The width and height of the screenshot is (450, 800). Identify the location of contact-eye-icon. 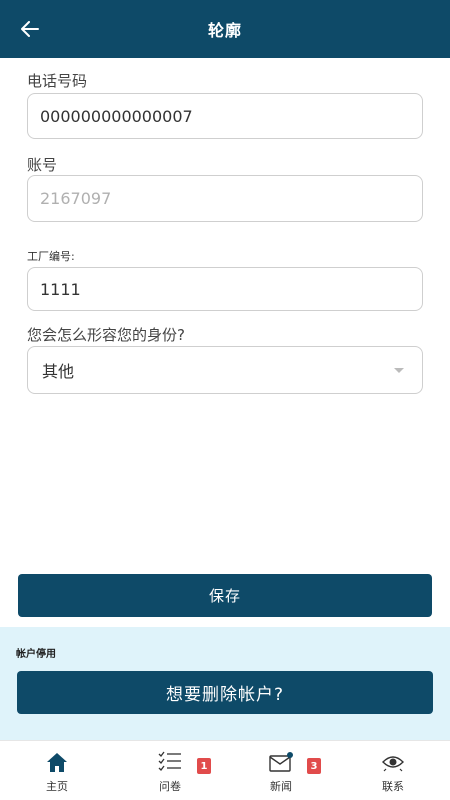
(393, 764).